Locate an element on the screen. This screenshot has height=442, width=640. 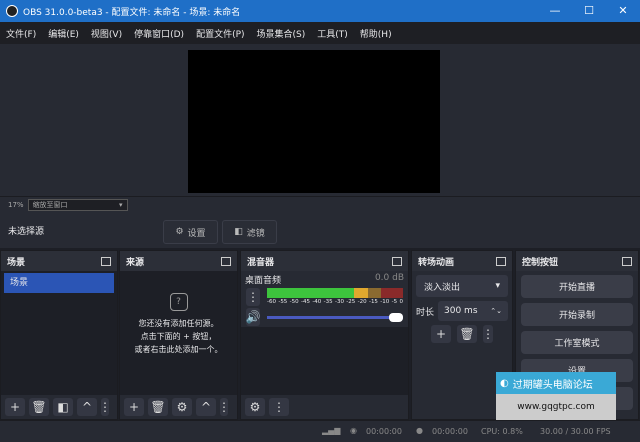
menu-tools: 工具(T) is located at coordinates (332, 33).